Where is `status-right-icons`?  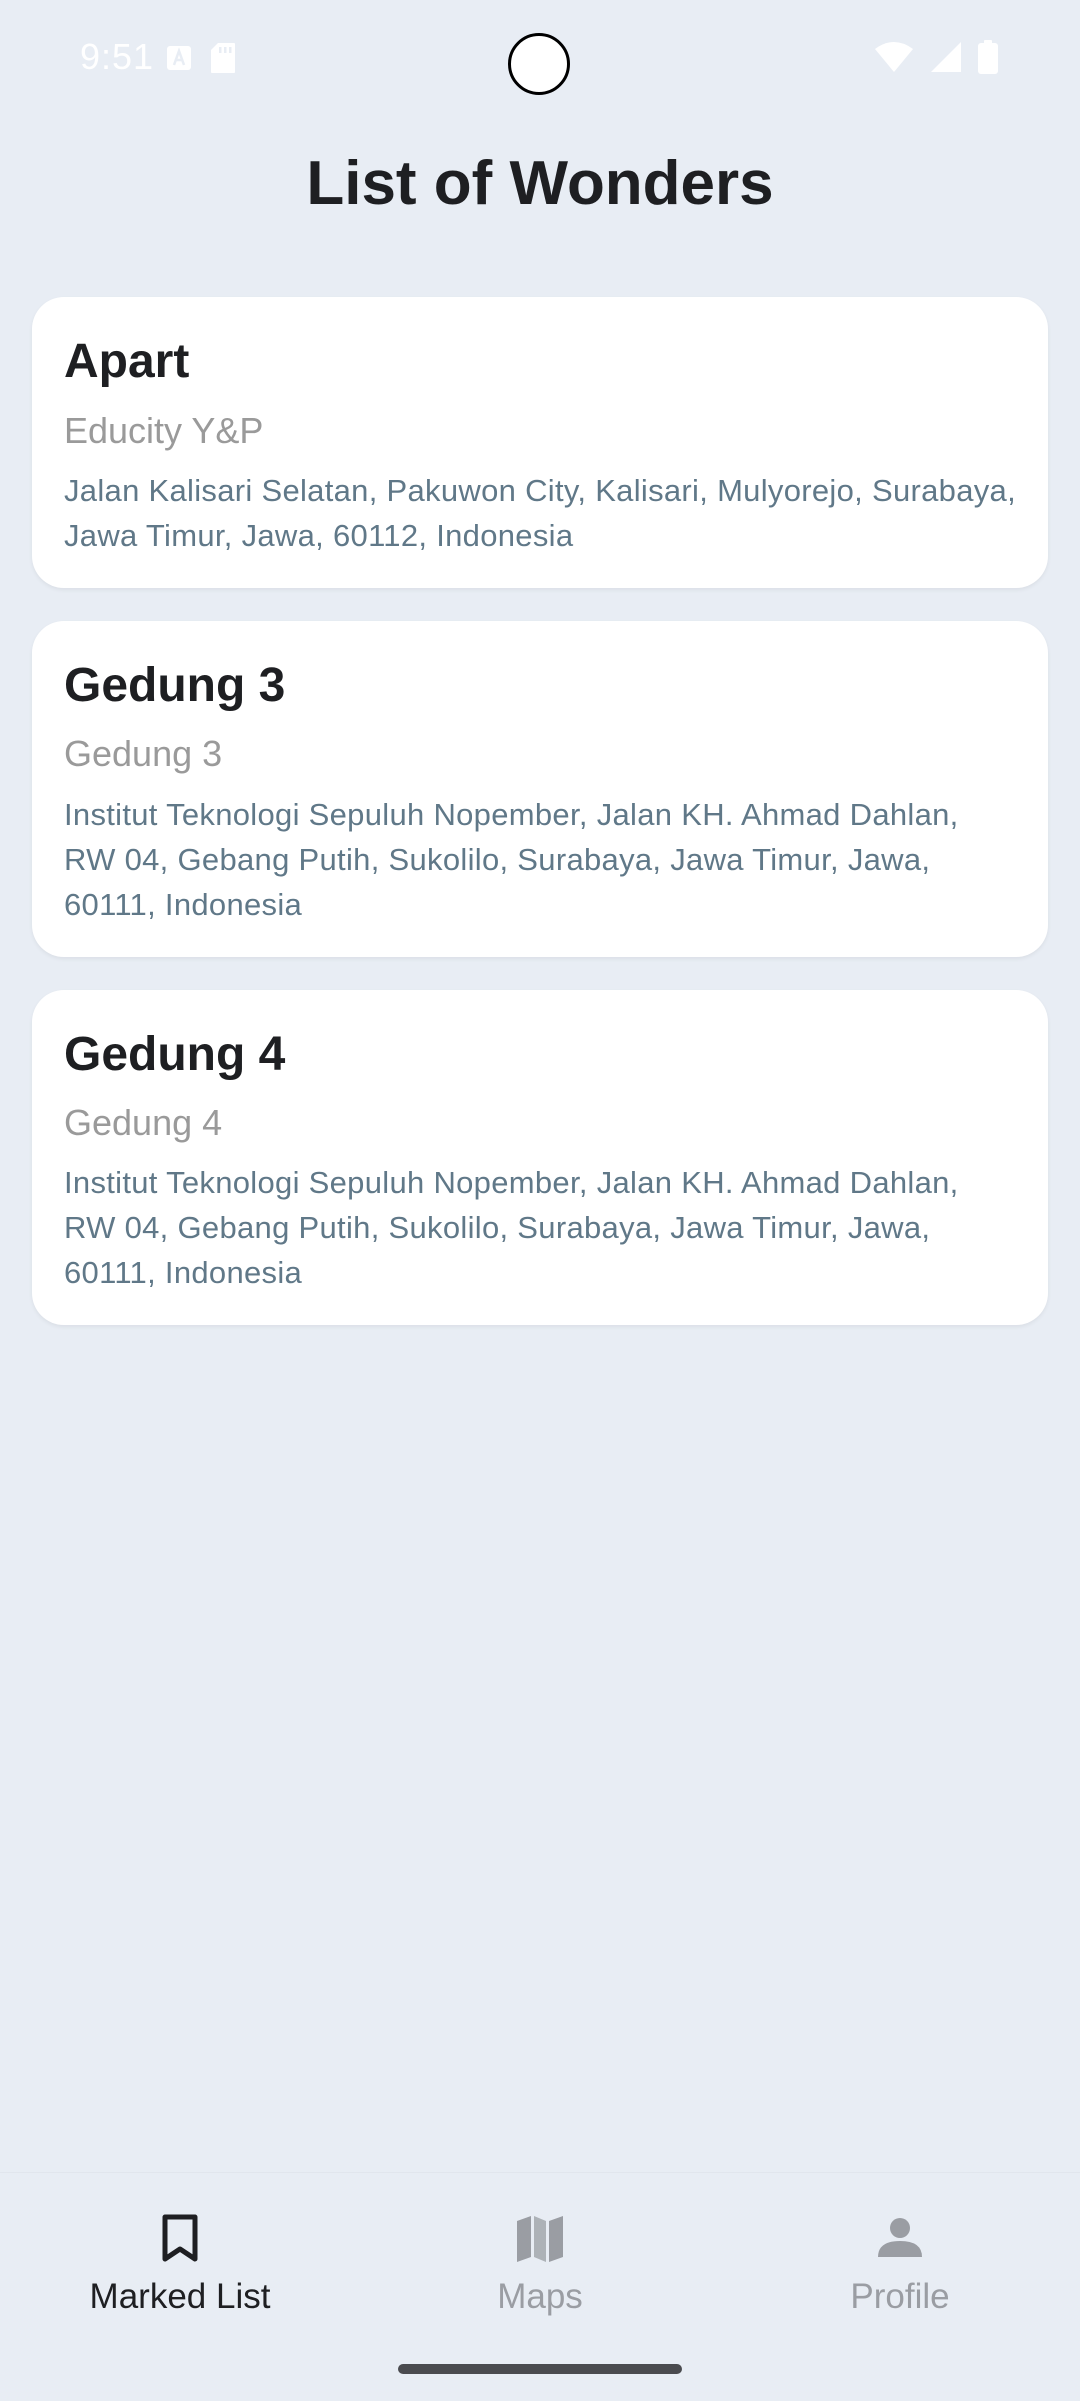
status-right-icons is located at coordinates (936, 59).